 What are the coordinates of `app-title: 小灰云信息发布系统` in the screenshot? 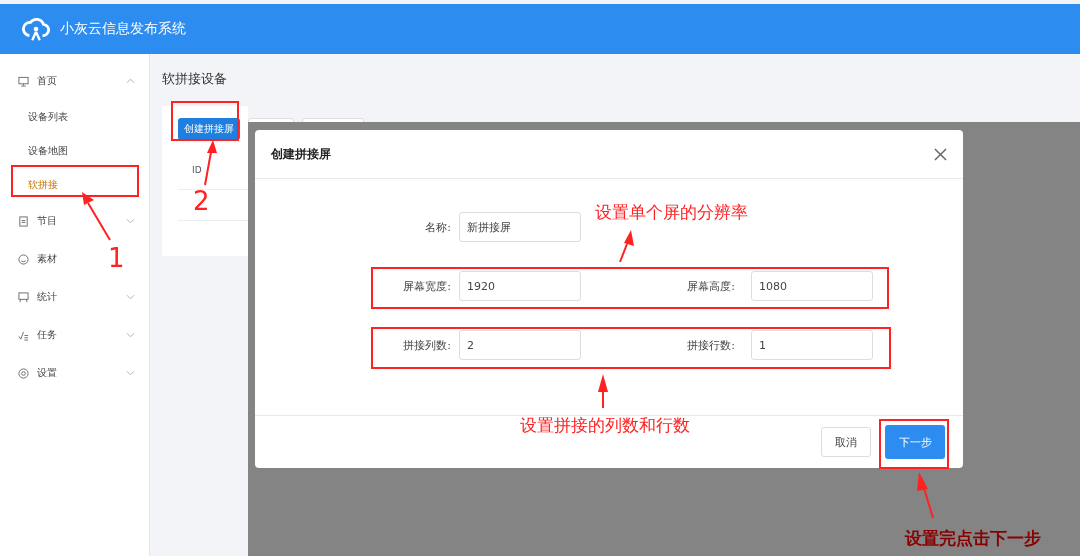 It's located at (123, 29).